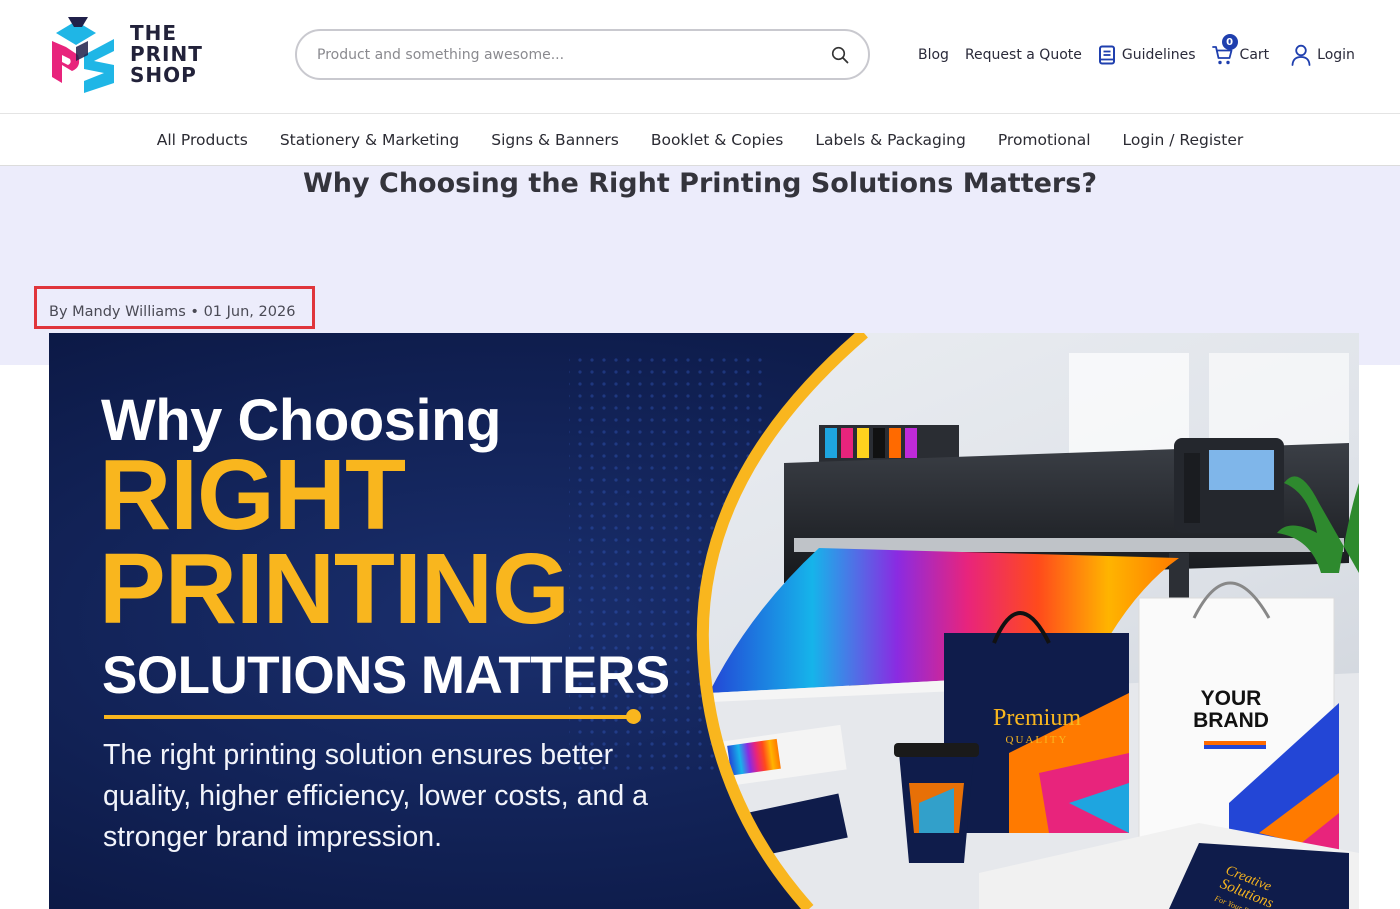 The image size is (1400, 909). I want to click on cart-count-badge: 0, so click(1229, 42).